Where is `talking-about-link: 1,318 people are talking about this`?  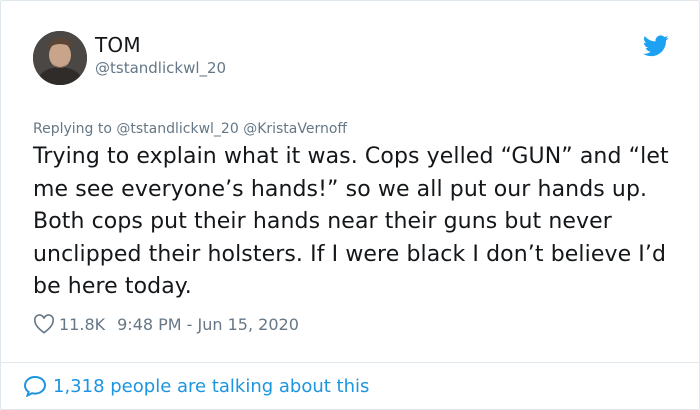 talking-about-link: 1,318 people are talking about this is located at coordinates (196, 386).